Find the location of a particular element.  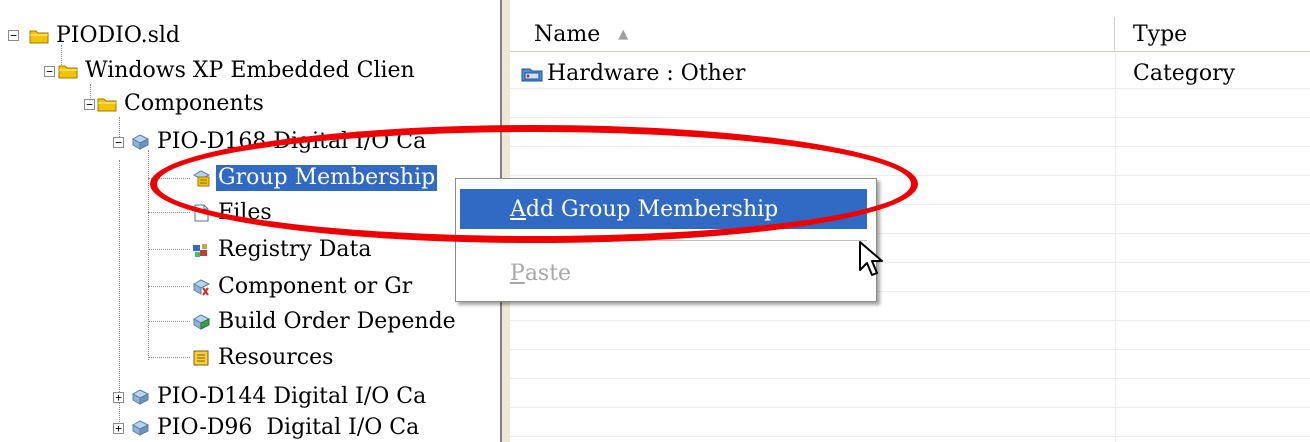

tree-node-files: Files is located at coordinates (232, 213).